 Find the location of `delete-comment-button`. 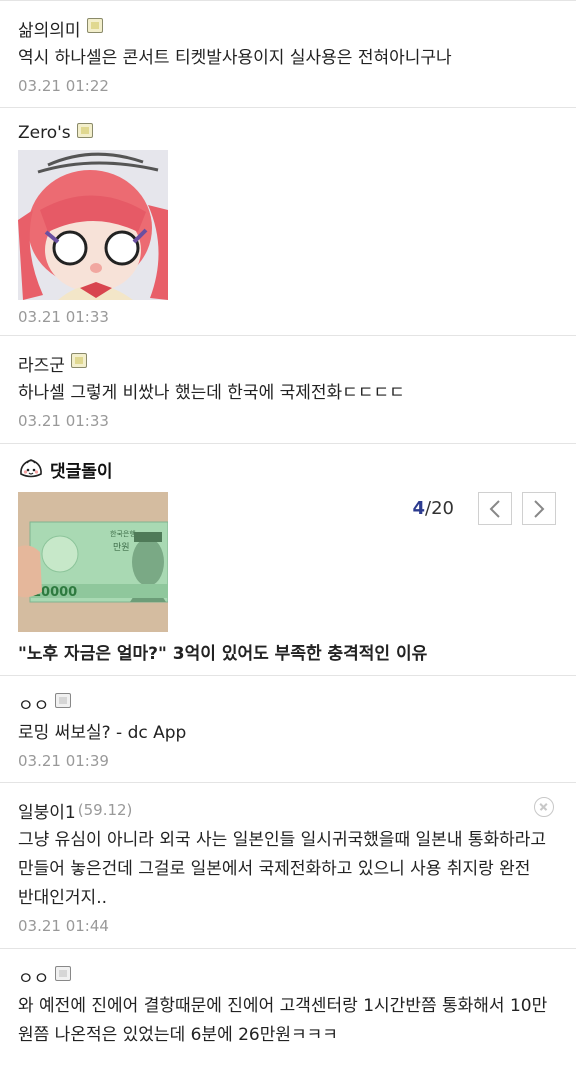

delete-comment-button is located at coordinates (544, 807).